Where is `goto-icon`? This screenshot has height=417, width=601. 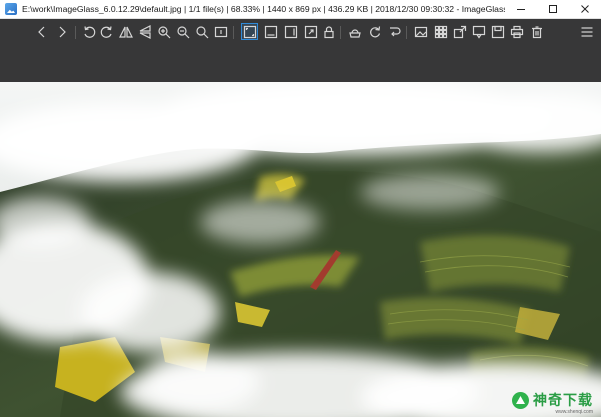 goto-icon is located at coordinates (395, 31).